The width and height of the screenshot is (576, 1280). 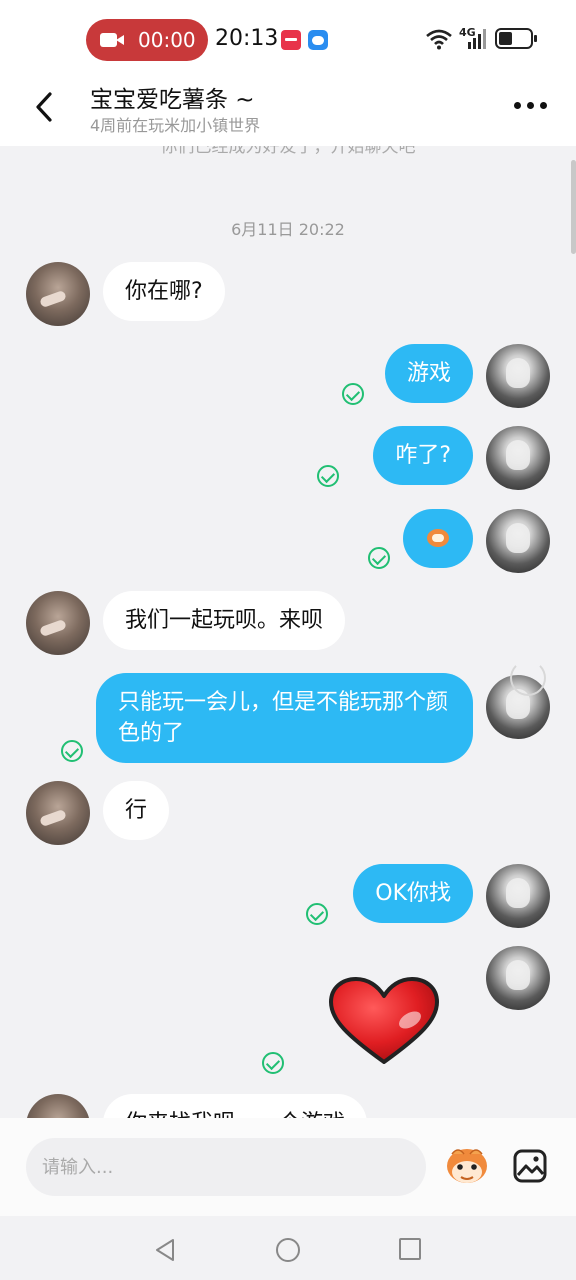 What do you see at coordinates (530, 1166) in the screenshot?
I see `image-icon` at bounding box center [530, 1166].